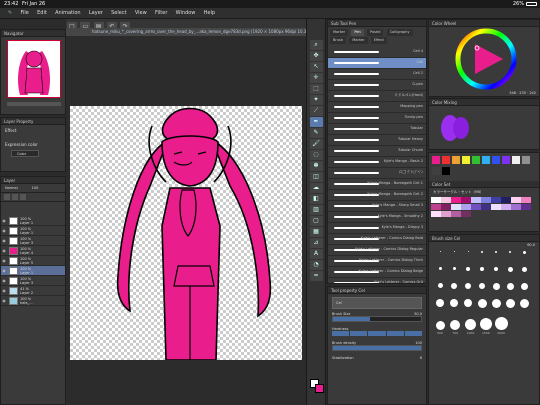 Image resolution: width=540 pixels, height=405 pixels. What do you see at coordinates (377, 85) in the screenshot?
I see `brush-item: G-pen` at bounding box center [377, 85].